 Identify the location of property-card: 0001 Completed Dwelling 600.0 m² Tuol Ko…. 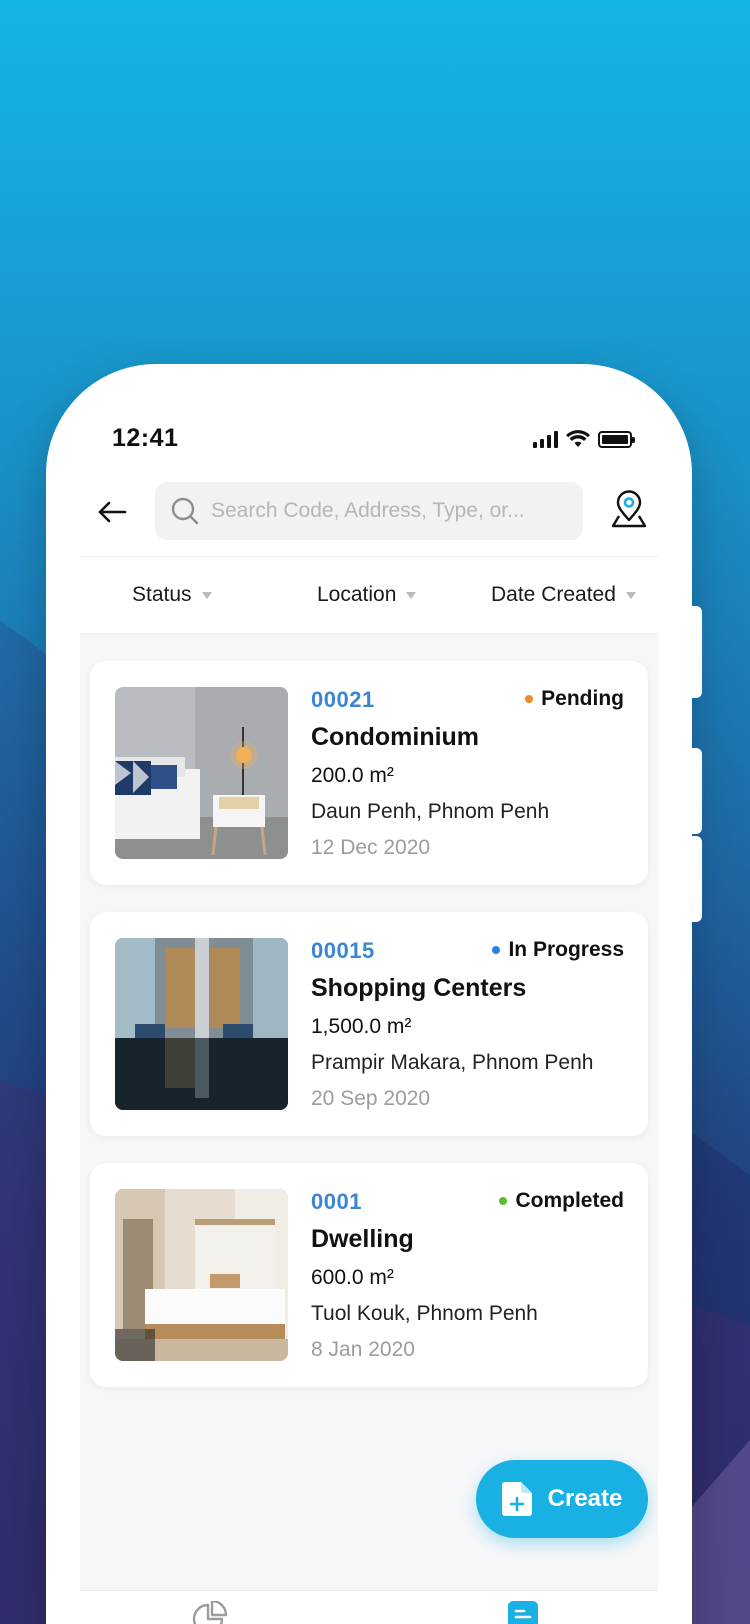
(369, 1275).